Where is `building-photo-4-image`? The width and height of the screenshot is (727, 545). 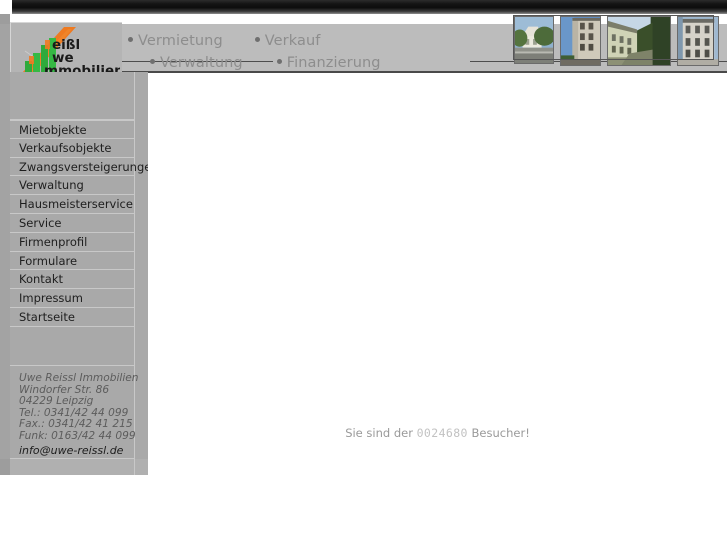 building-photo-4-image is located at coordinates (698, 41).